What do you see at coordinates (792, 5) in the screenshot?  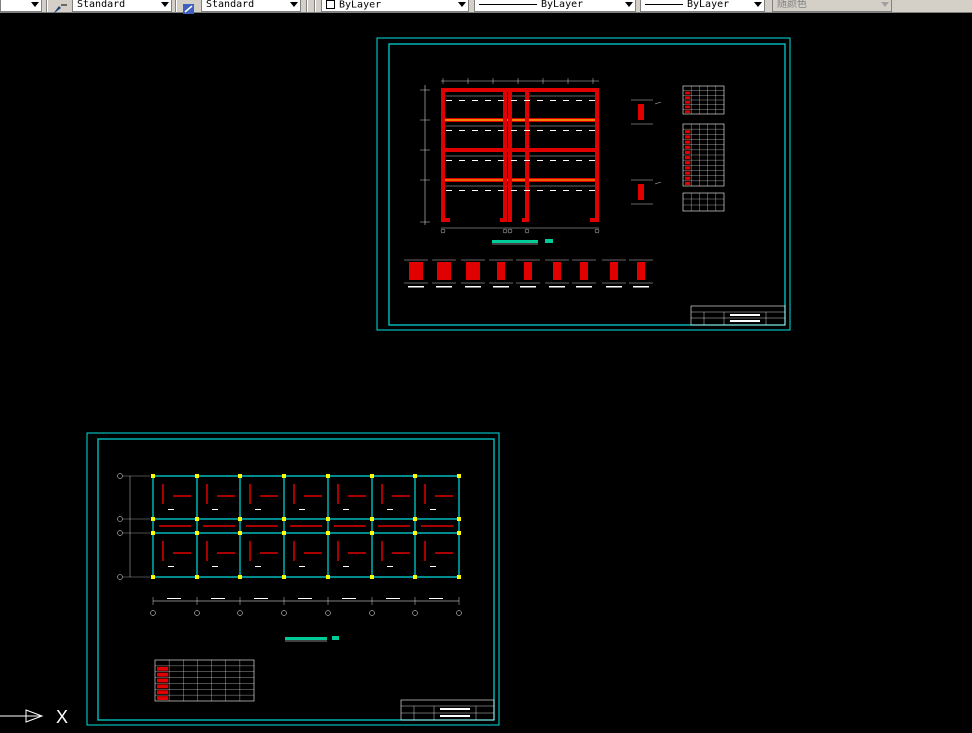 I see `plot-style-value: 随颜色` at bounding box center [792, 5].